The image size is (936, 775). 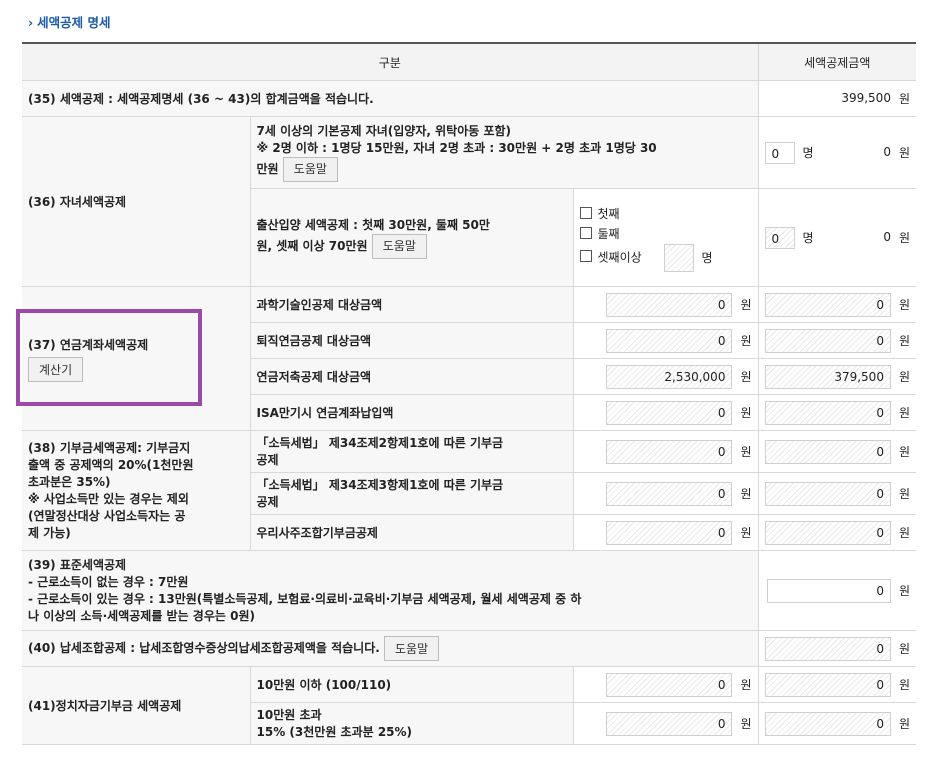 What do you see at coordinates (69, 22) in the screenshot?
I see `section-title: › 세액공제 명세` at bounding box center [69, 22].